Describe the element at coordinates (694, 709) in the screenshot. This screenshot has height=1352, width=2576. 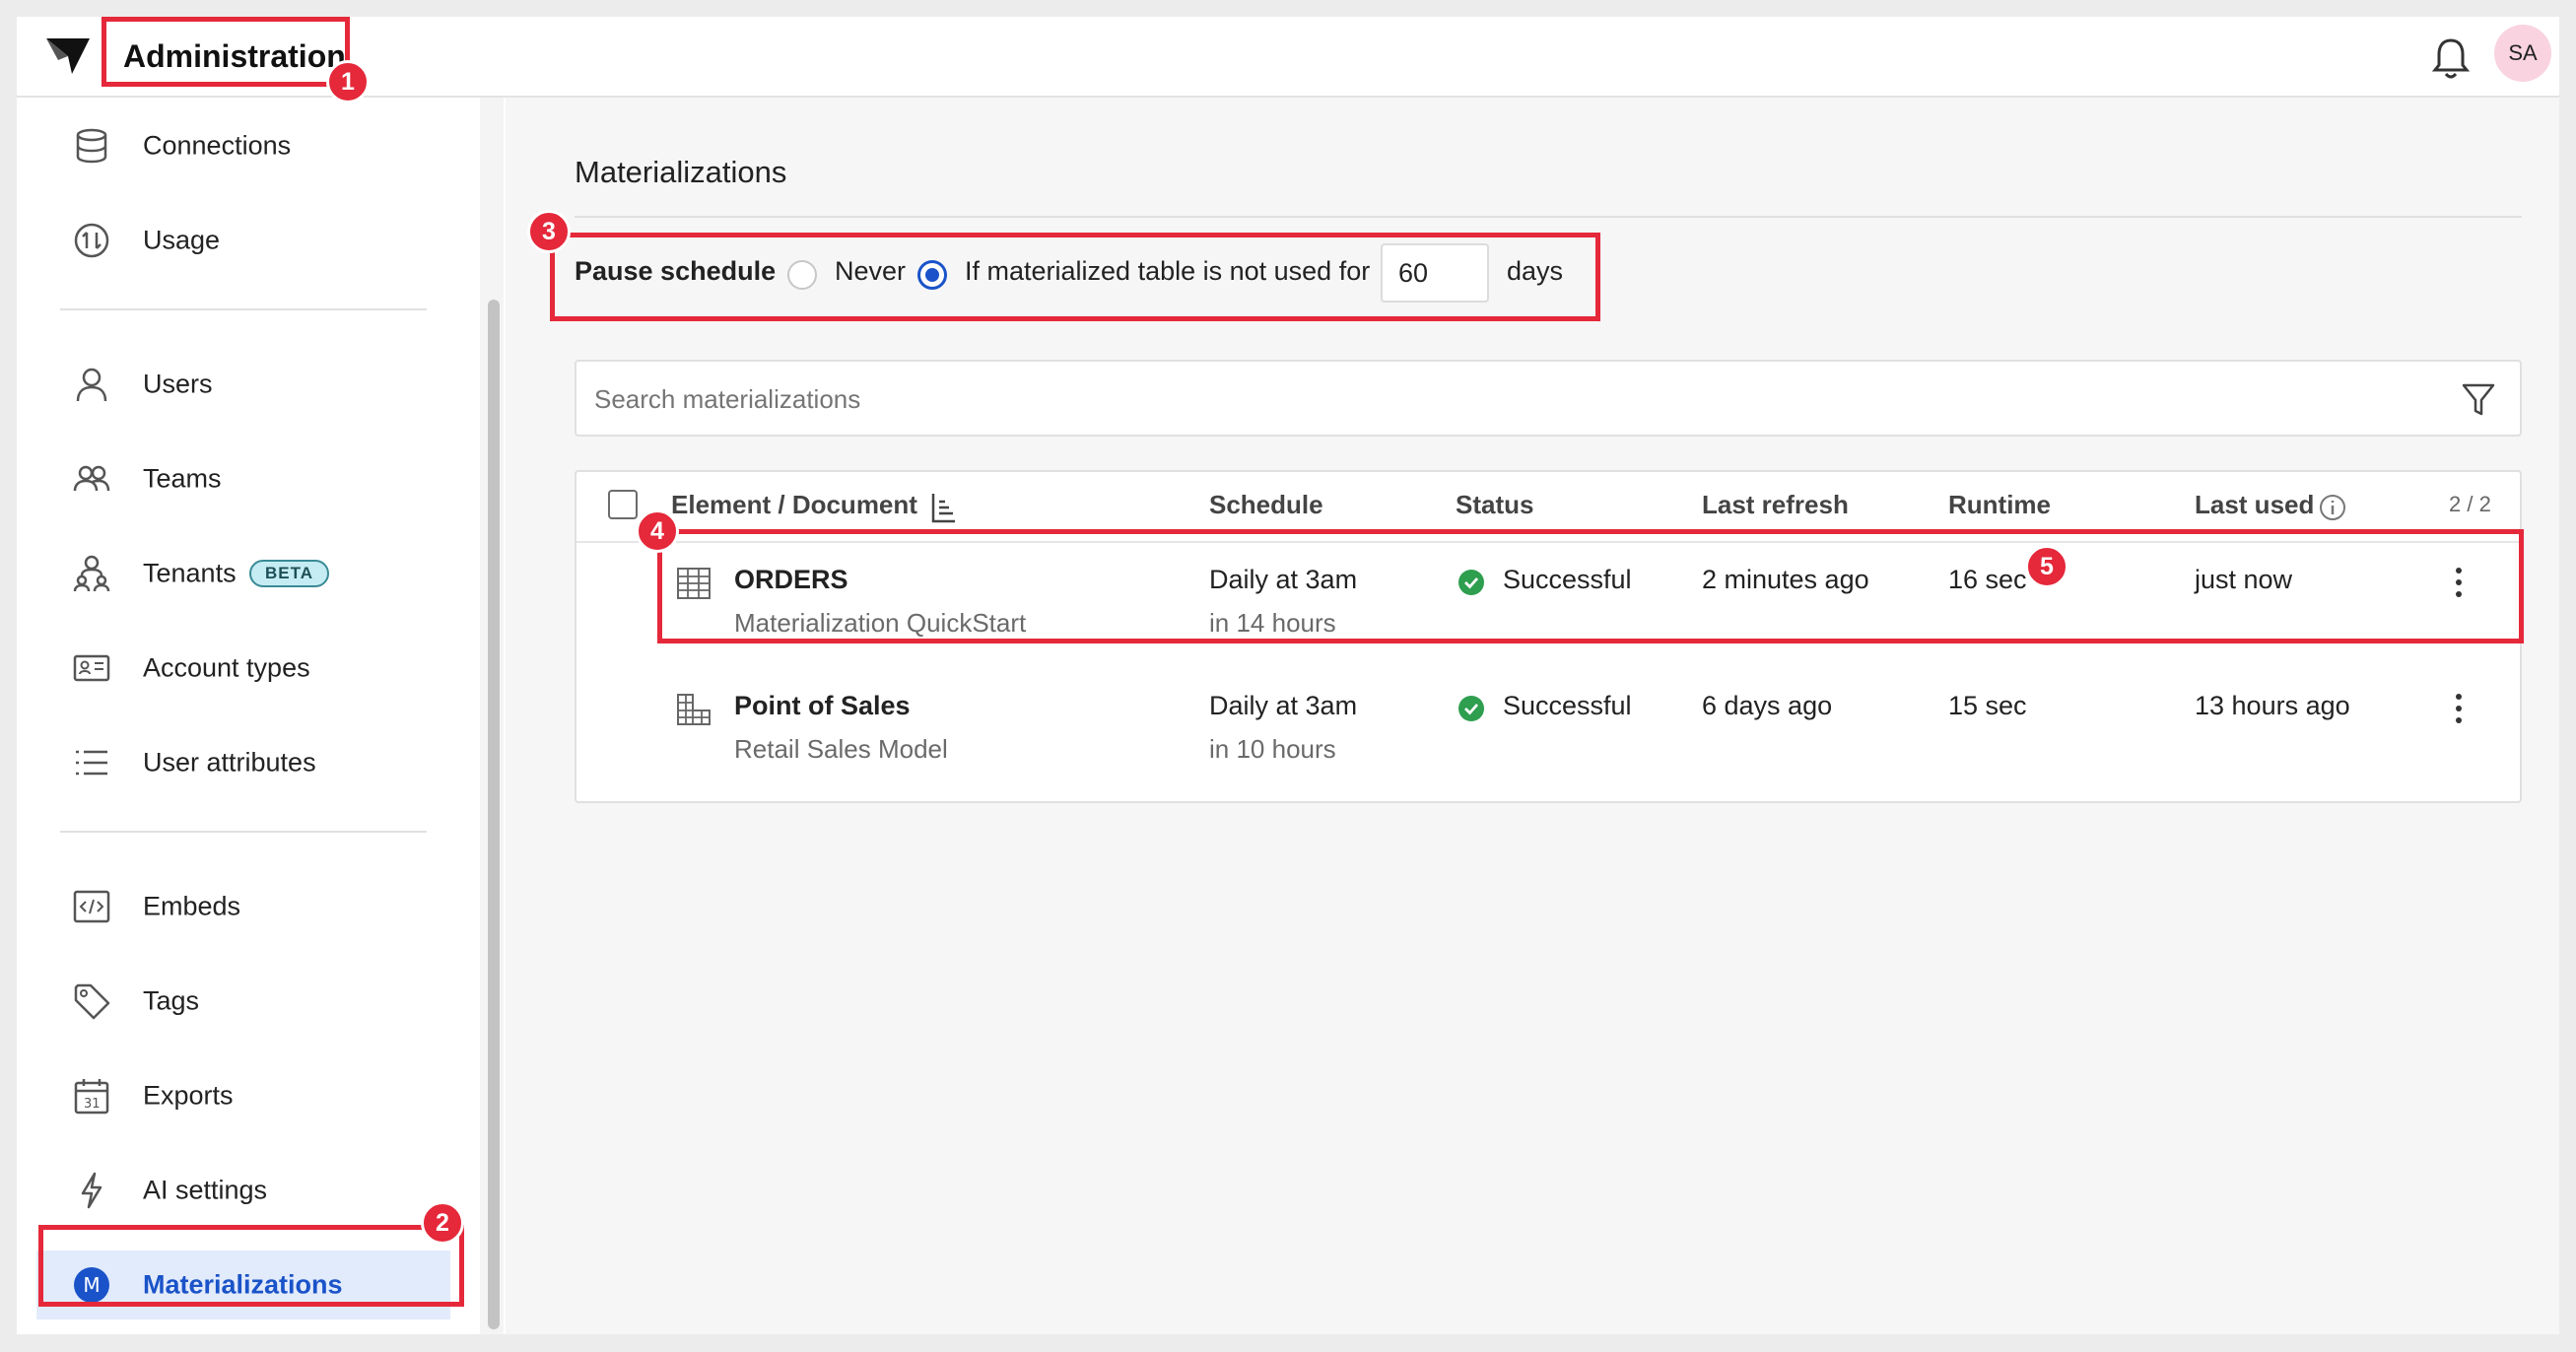
I see `pivot-table-icon` at that location.